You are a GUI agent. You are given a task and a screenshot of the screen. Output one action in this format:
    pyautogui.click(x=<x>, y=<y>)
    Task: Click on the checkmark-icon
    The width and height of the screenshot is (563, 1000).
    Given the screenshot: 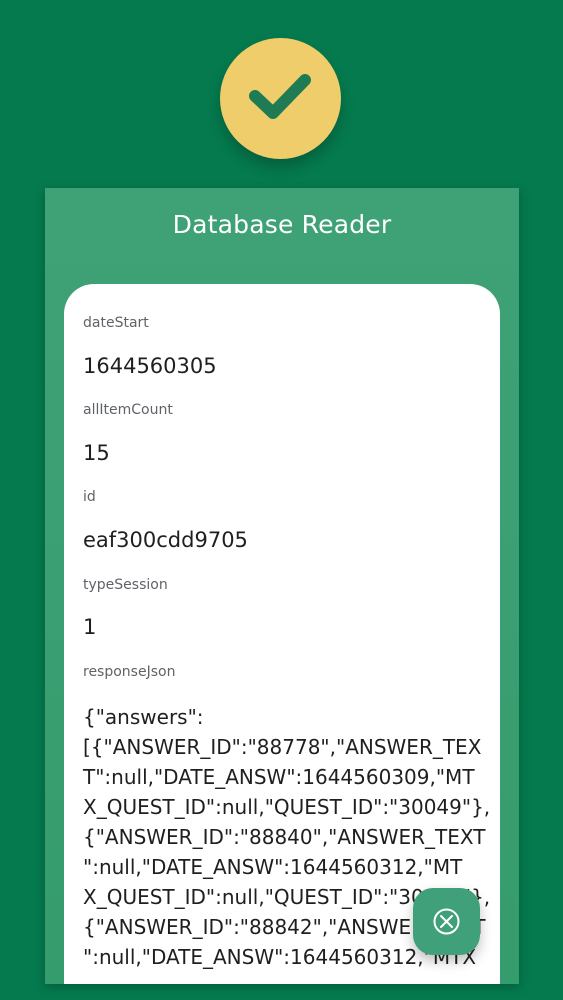 What is the action you would take?
    pyautogui.click(x=280, y=96)
    